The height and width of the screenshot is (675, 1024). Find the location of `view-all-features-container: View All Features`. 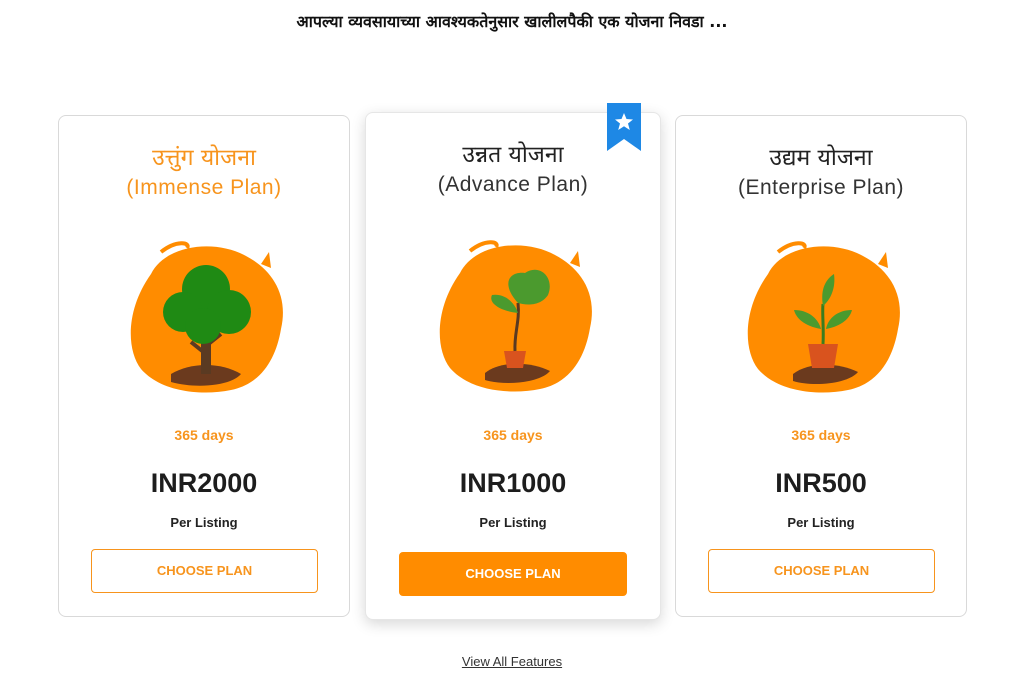

view-all-features-container: View All Features is located at coordinates (512, 661).